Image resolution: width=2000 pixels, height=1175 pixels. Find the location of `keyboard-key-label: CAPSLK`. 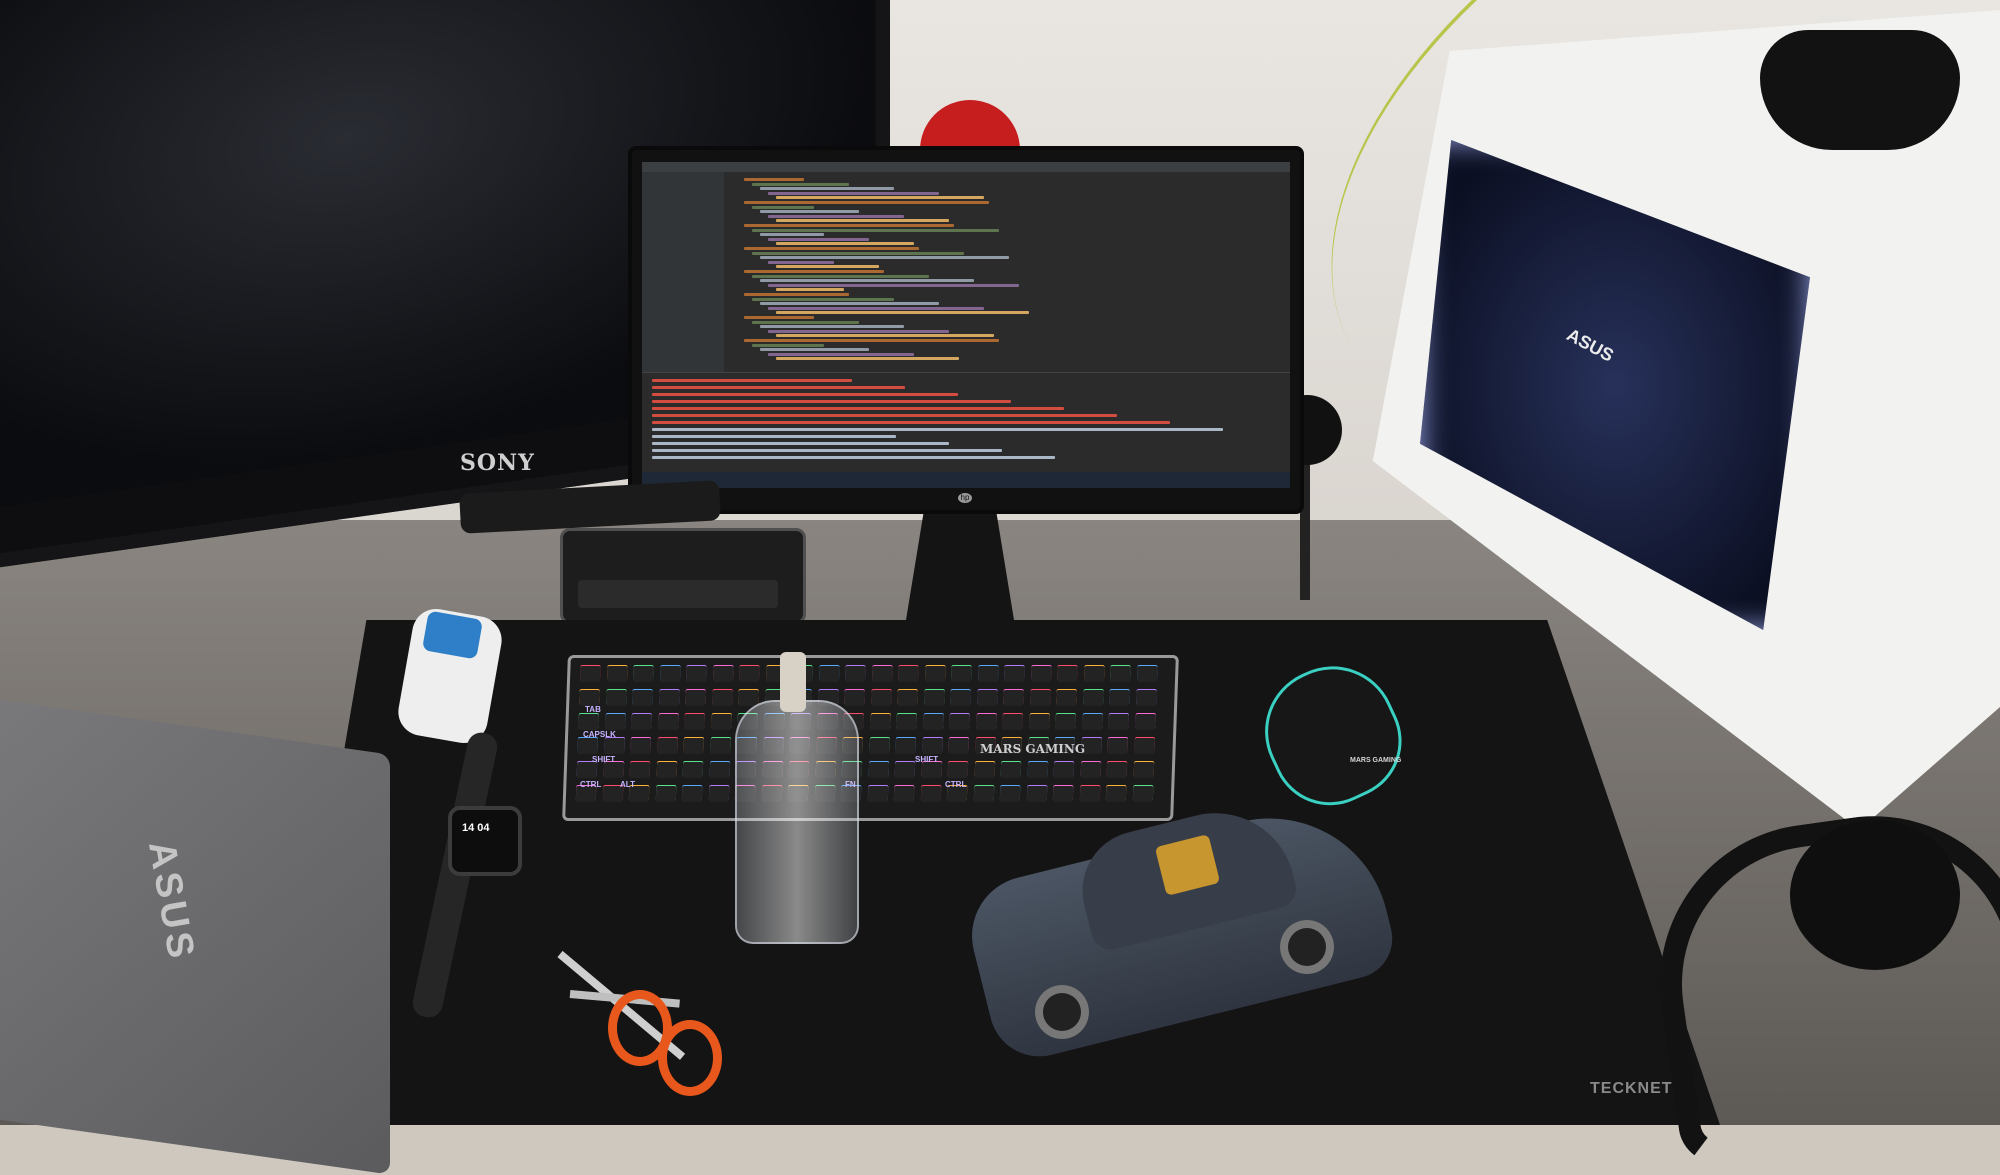

keyboard-key-label: CAPSLK is located at coordinates (599, 734).